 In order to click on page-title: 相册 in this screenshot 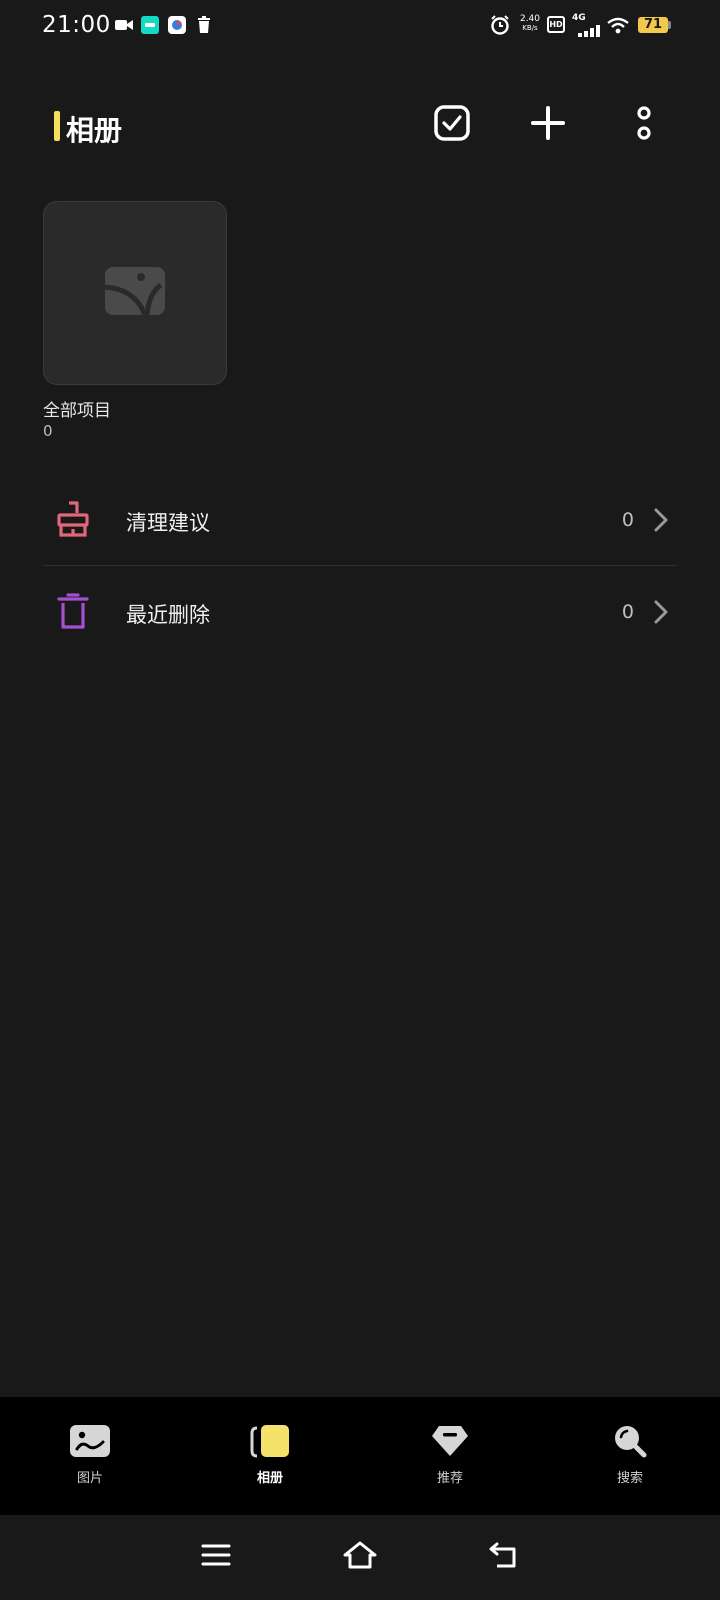, I will do `click(94, 130)`.